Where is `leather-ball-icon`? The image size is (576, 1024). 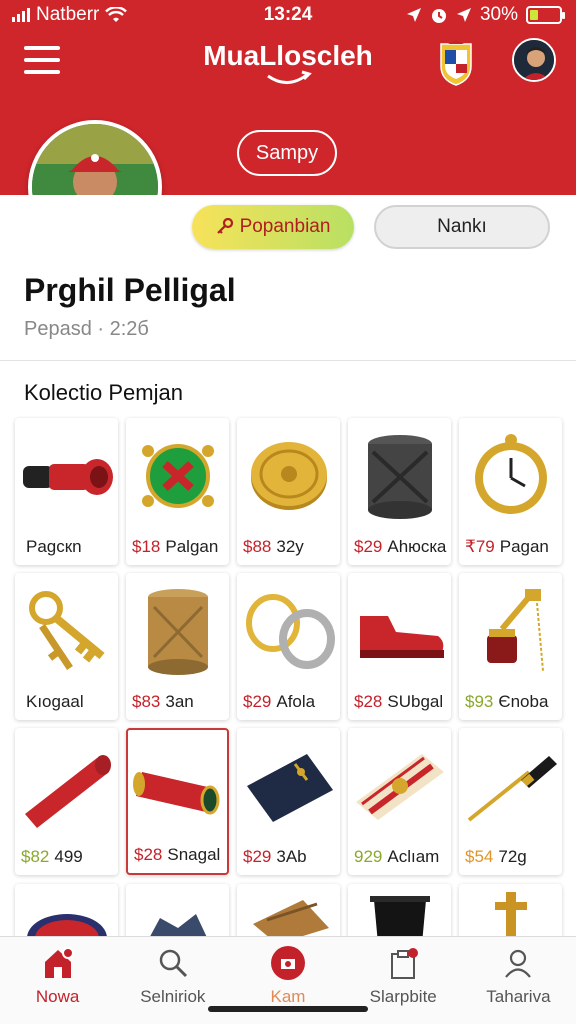
leather-ball-icon is located at coordinates (291, 922).